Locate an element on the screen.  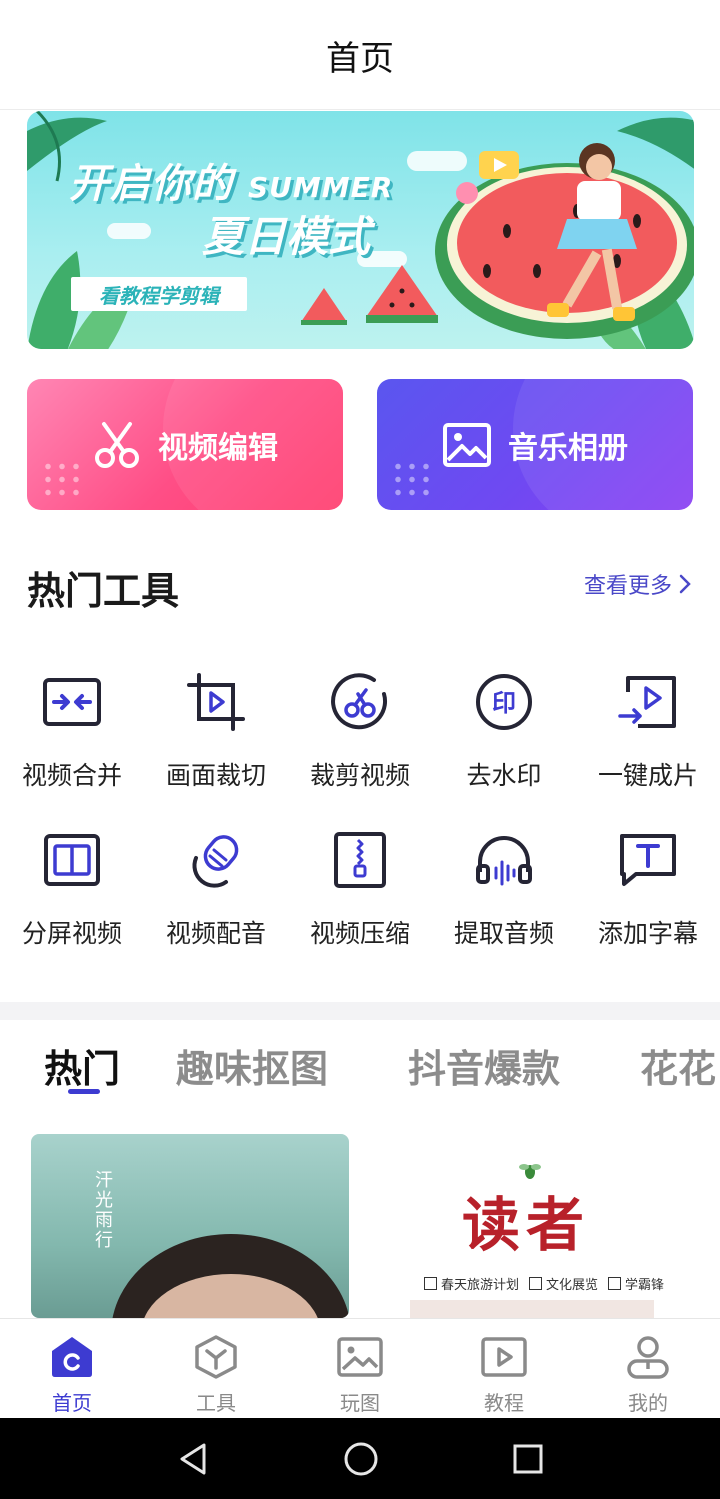
tool-label: 一键成片 is located at coordinates (647, 775).